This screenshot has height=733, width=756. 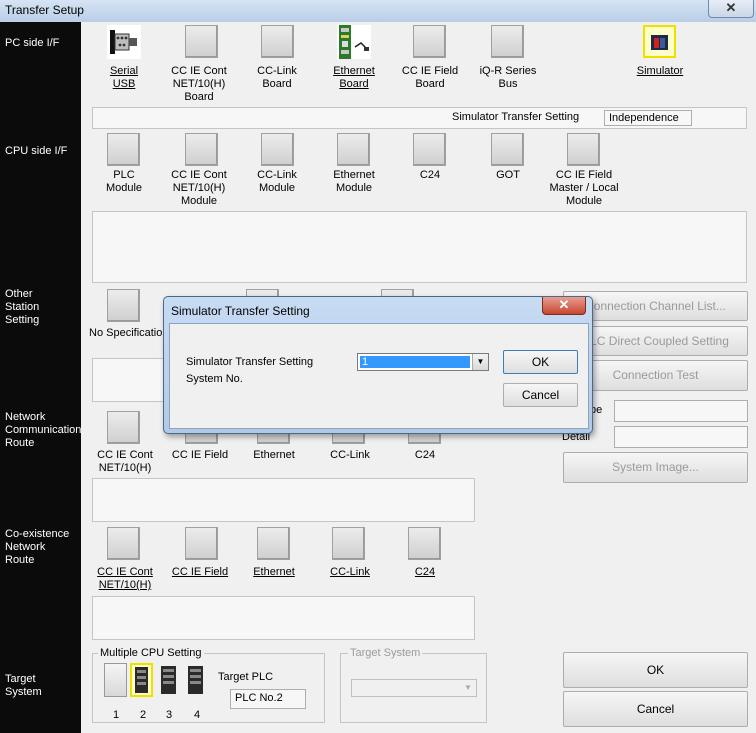 What do you see at coordinates (507, 41) in the screenshot?
I see `iq-r-series-bus-icon` at bounding box center [507, 41].